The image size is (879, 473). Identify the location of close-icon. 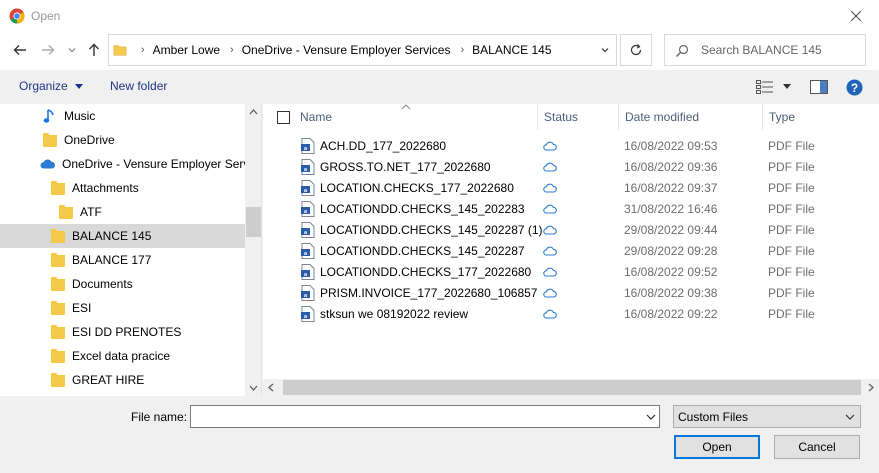
(856, 16).